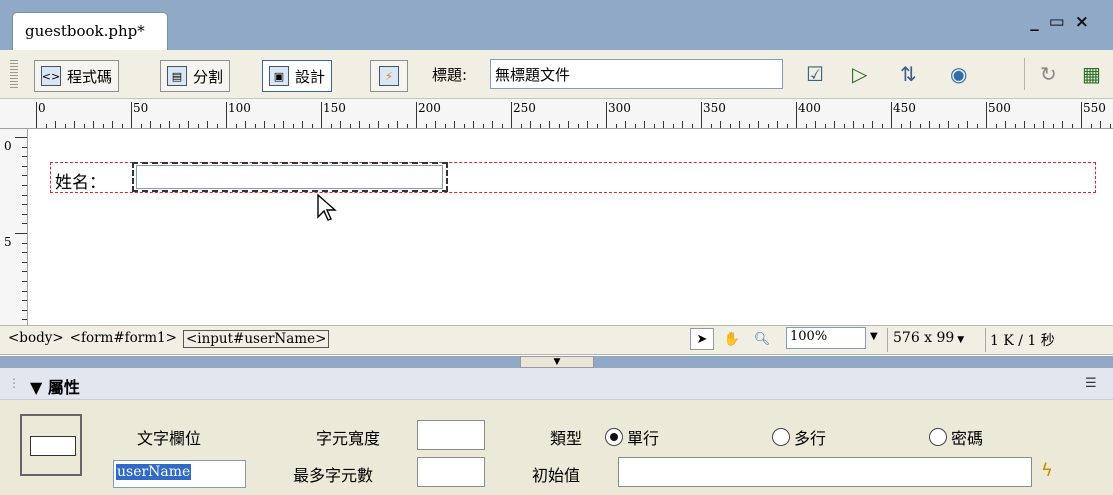  Describe the element at coordinates (55, 386) in the screenshot. I see `properties-title: ▼ 屬性` at that location.